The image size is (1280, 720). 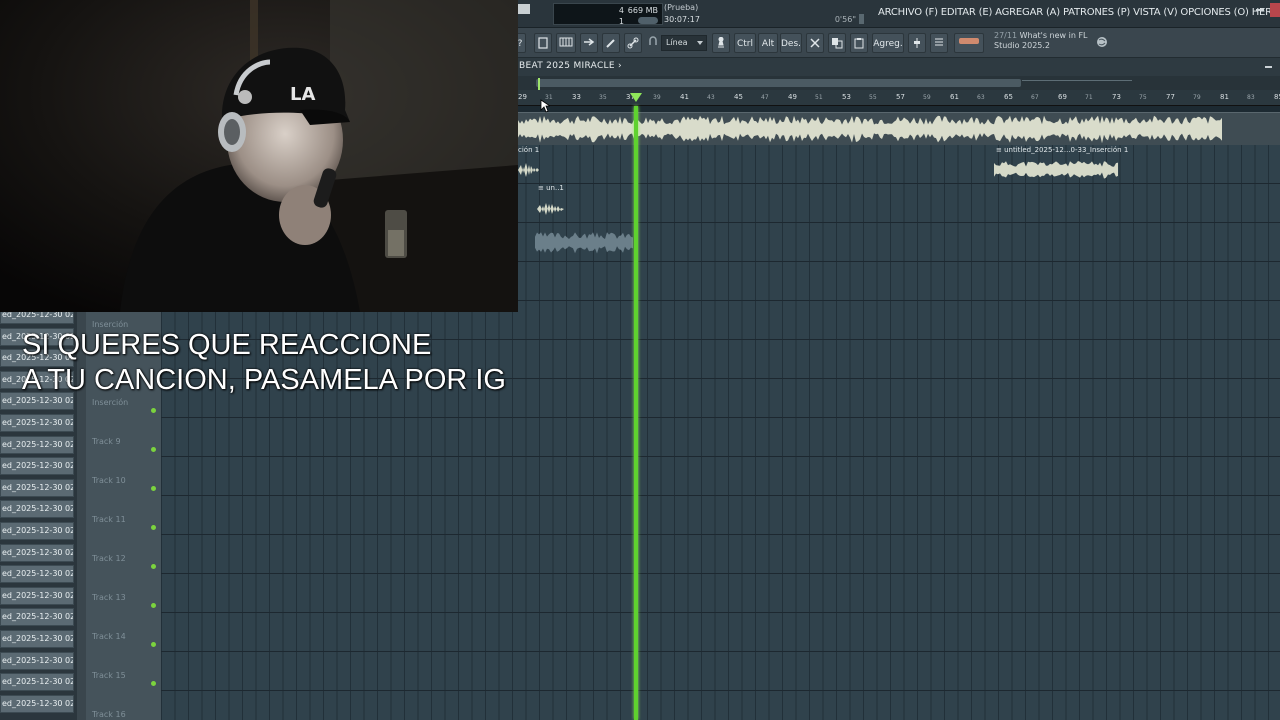 What do you see at coordinates (846, 97) in the screenshot?
I see `ruler-mark: 53` at bounding box center [846, 97].